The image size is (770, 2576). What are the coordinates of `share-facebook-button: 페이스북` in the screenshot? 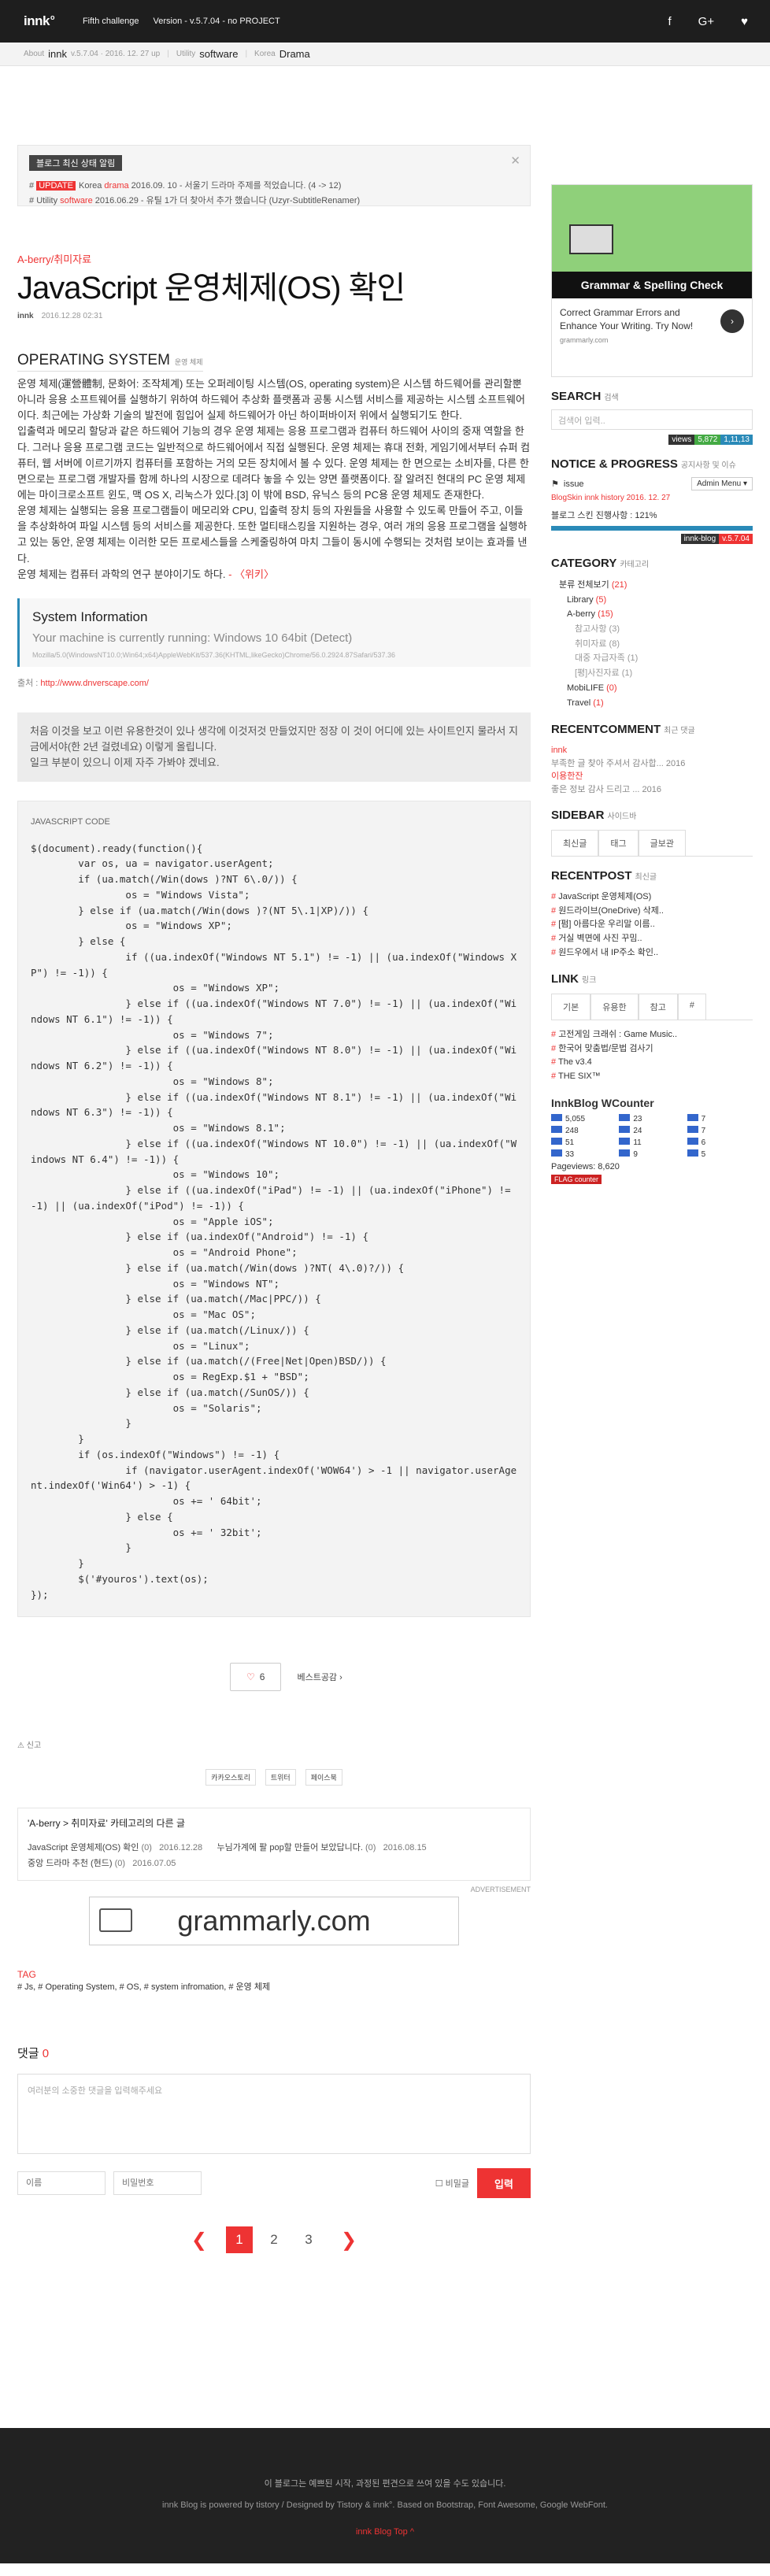 It's located at (323, 1777).